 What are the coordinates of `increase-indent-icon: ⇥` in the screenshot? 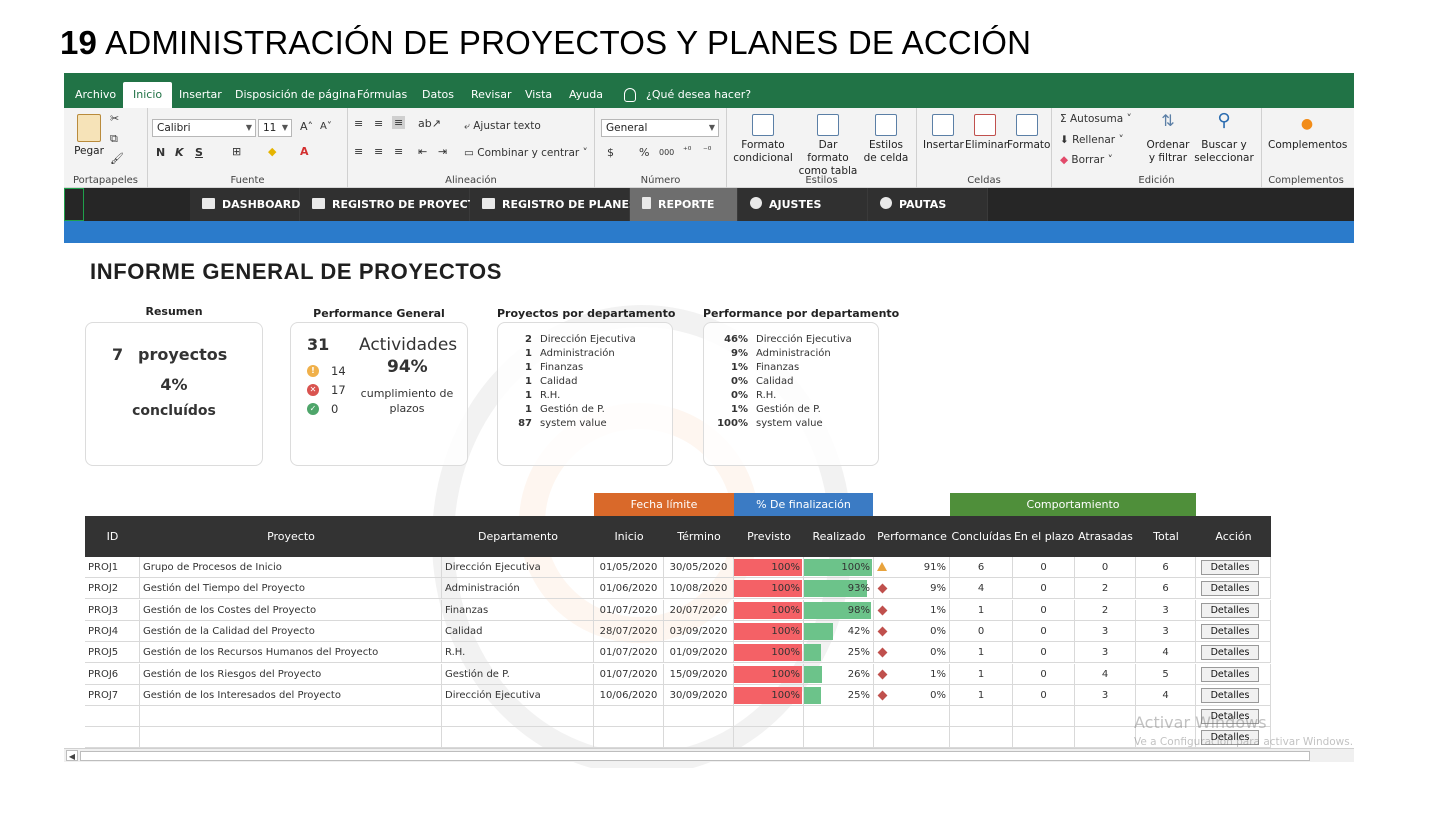 It's located at (442, 151).